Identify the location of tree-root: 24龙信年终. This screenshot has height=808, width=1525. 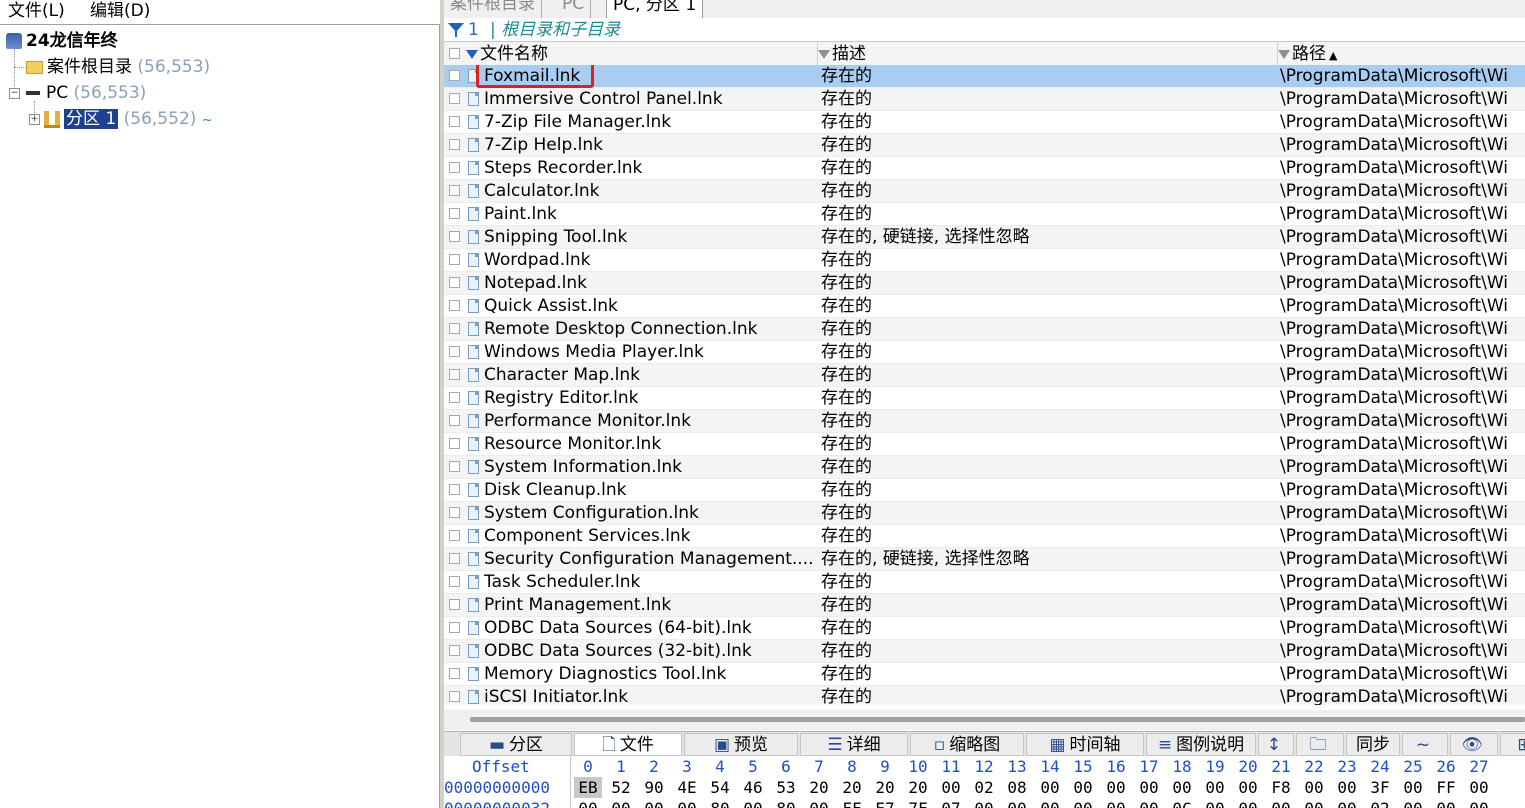
(62, 41).